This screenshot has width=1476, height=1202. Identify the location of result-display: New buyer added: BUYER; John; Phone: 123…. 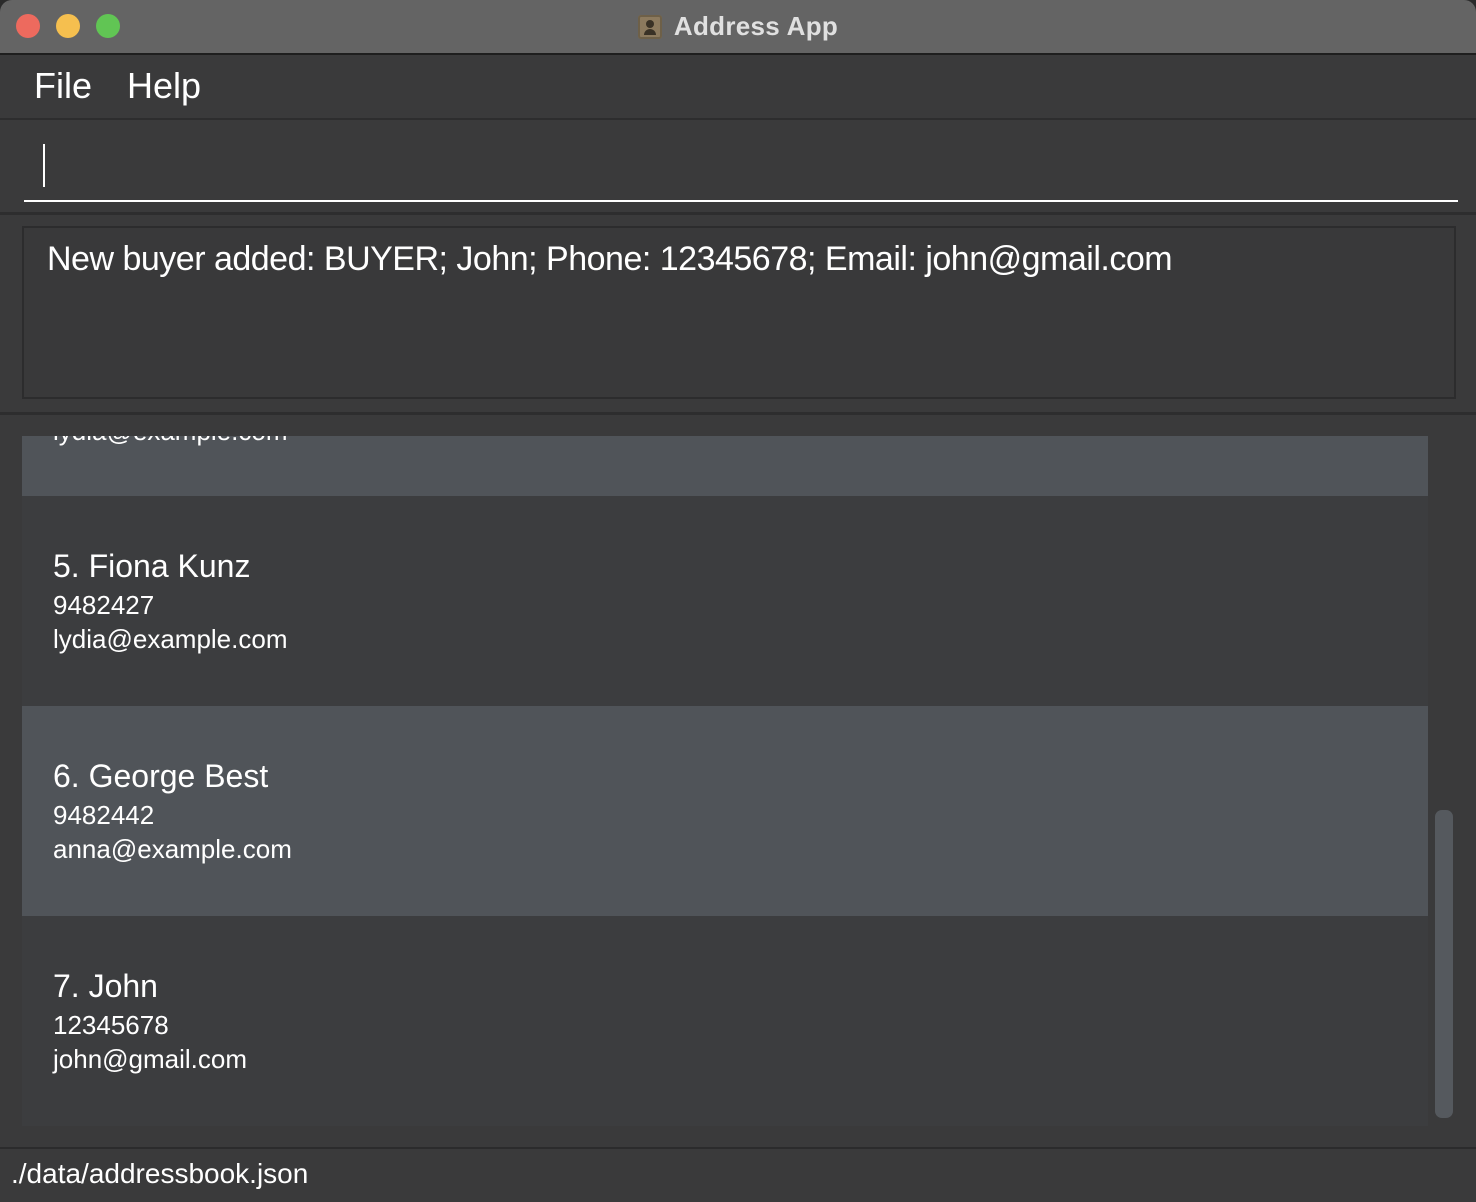
(739, 312).